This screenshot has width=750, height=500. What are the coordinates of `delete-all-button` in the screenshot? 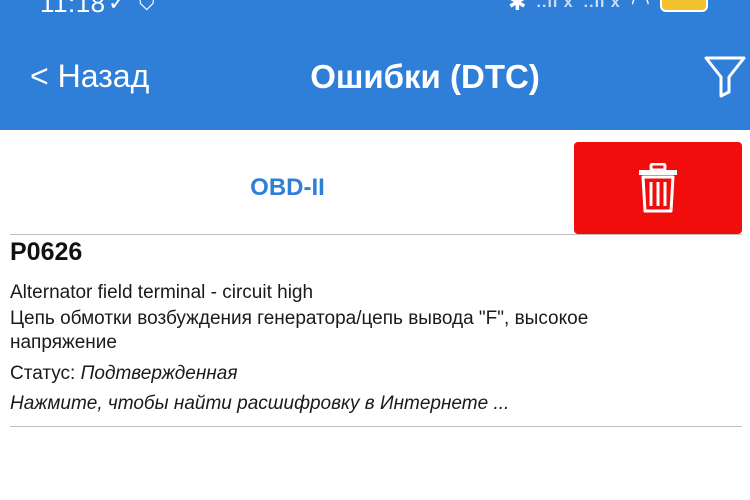 It's located at (658, 188).